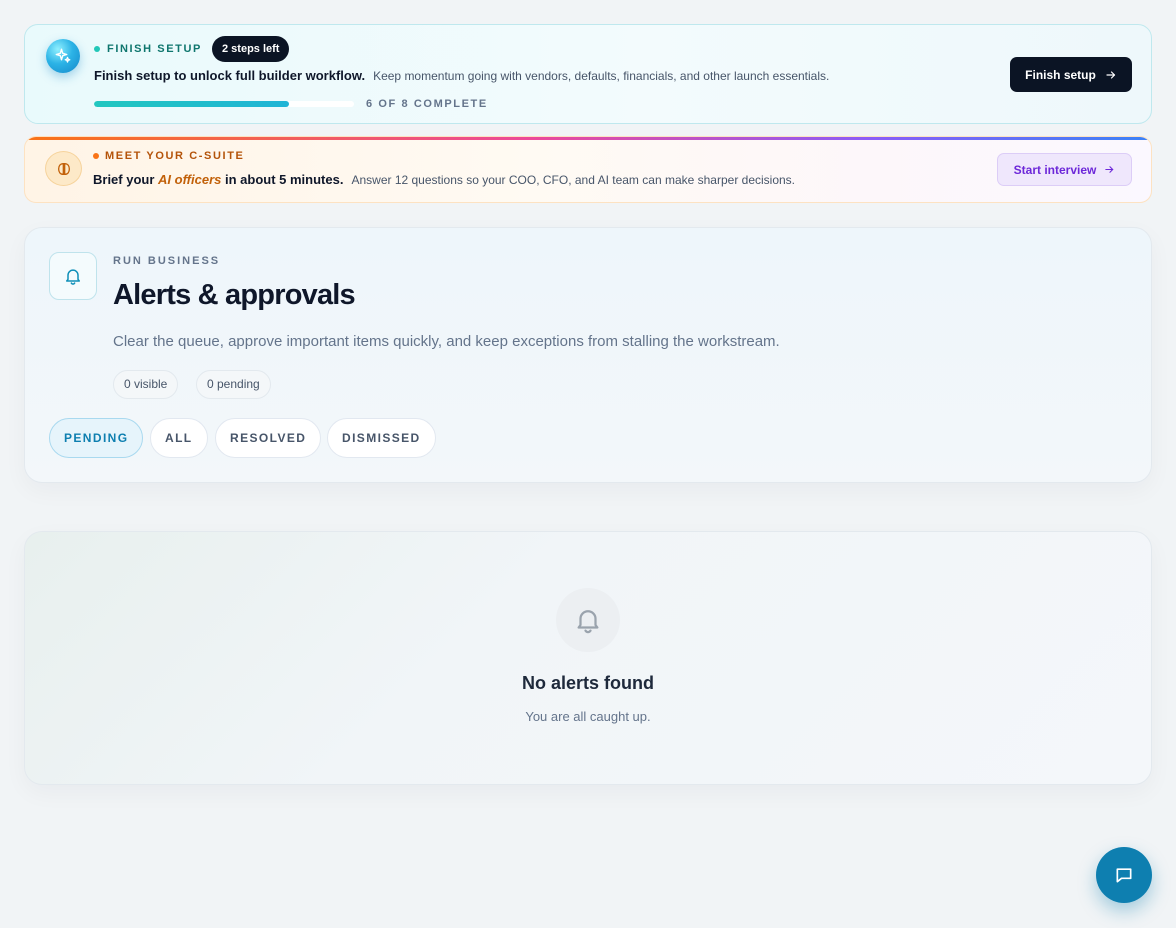 The width and height of the screenshot is (1176, 928). What do you see at coordinates (190, 179) in the screenshot?
I see `csuite-headline-emphasis: AI officers` at bounding box center [190, 179].